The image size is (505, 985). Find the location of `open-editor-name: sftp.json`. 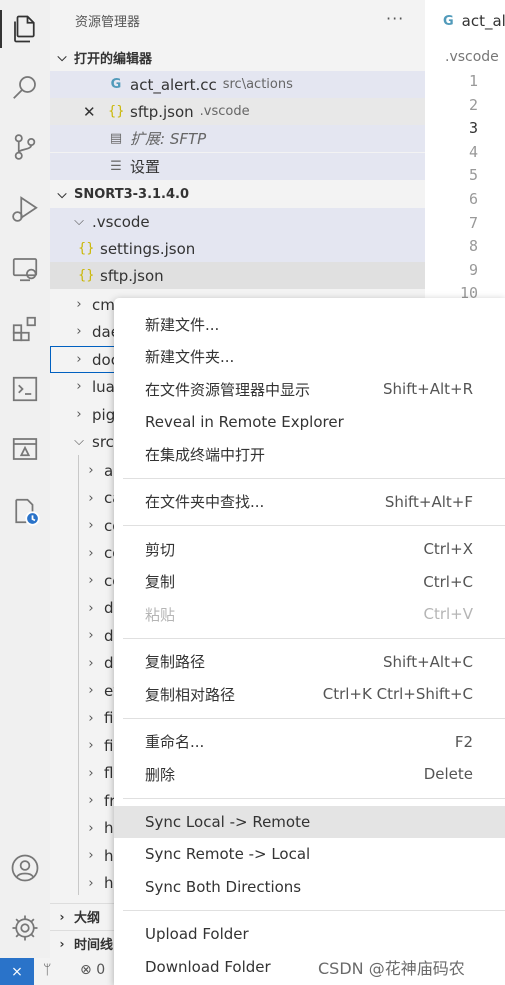

open-editor-name: sftp.json is located at coordinates (162, 111).